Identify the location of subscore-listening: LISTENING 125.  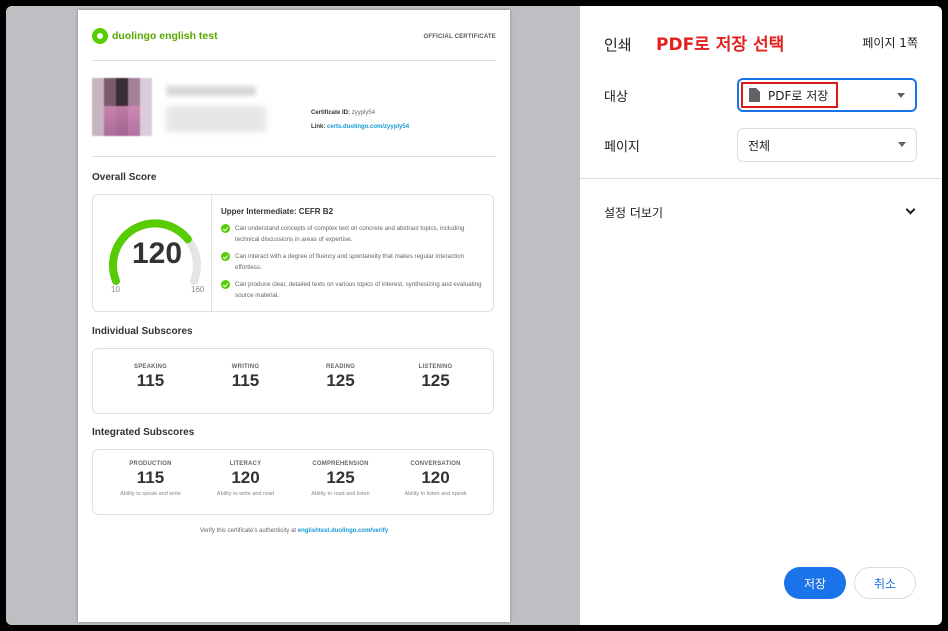
(436, 377).